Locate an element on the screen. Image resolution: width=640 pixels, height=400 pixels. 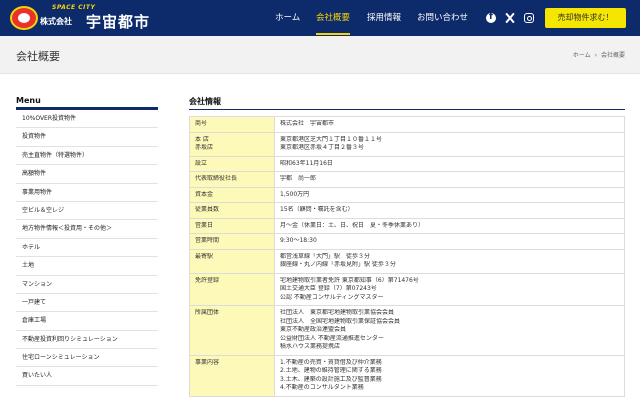
sidebar-item: 10%OVER投資物件 is located at coordinates (87, 119).